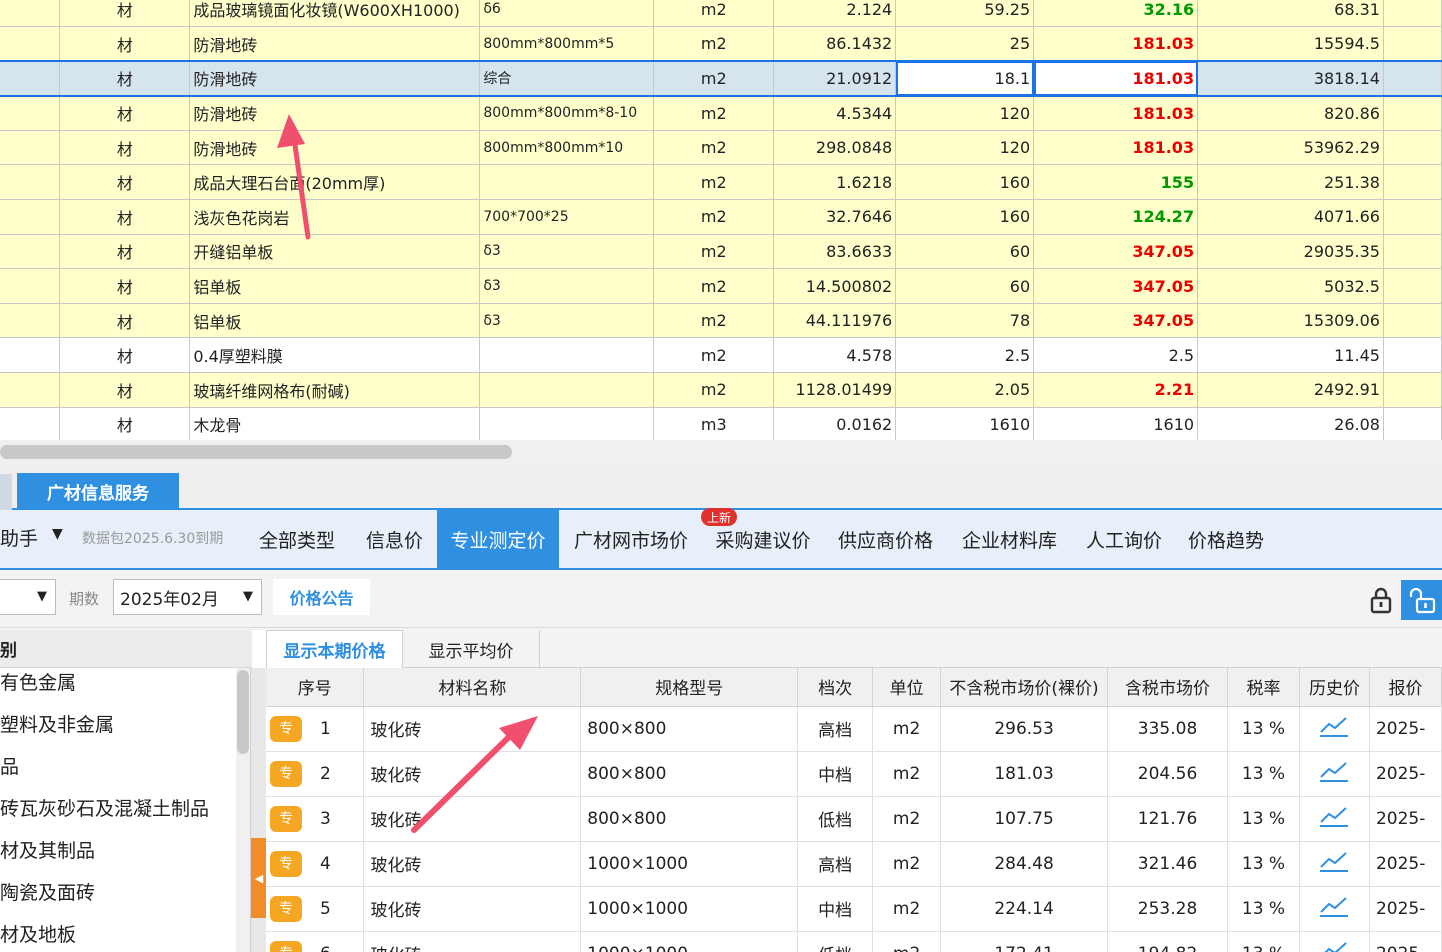 The height and width of the screenshot is (952, 1442). I want to click on nav-tab-item: 专业测定价, so click(498, 539).